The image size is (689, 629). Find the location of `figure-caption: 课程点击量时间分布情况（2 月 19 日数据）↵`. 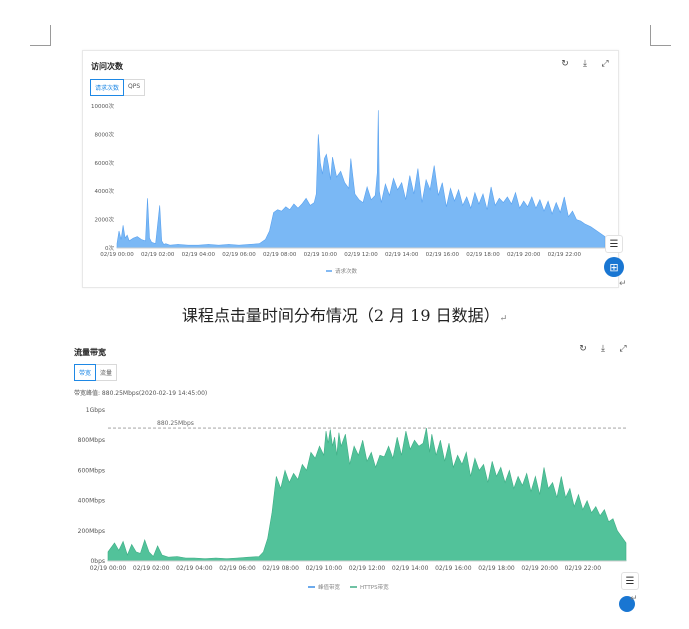

figure-caption: 课程点击量时间分布情况（2 月 19 日数据）↵ is located at coordinates (344, 314).